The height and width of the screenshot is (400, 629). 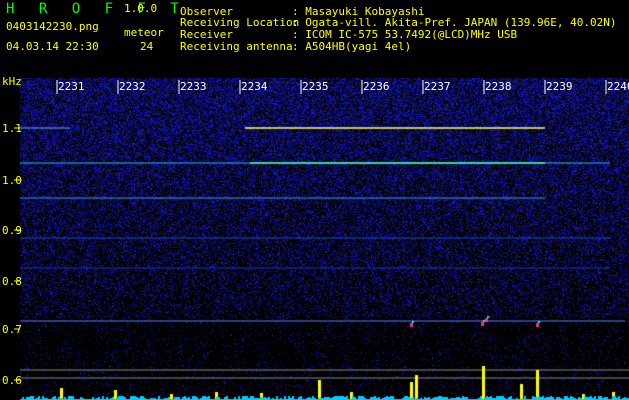 I want to click on time-tick-label: 2238, so click(x=498, y=86).